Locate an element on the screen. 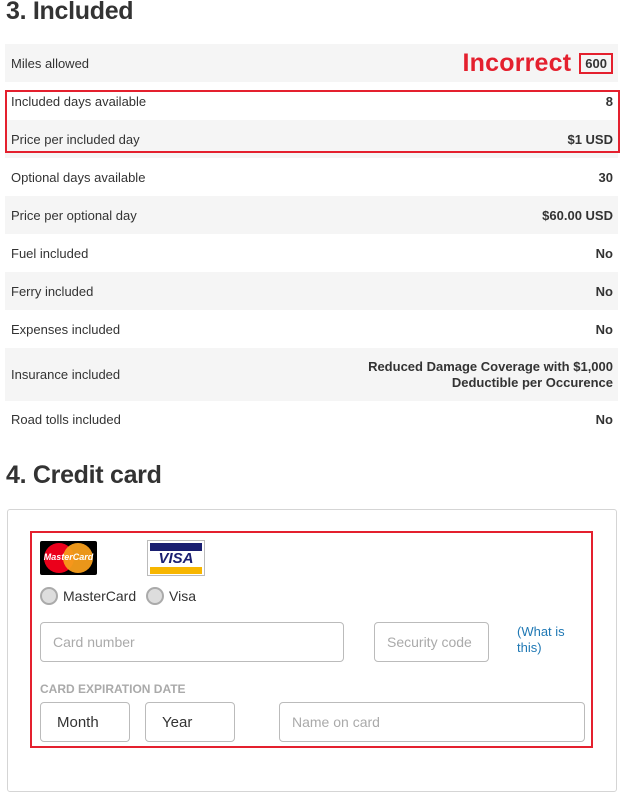  credit-card-section-title: 4. Credit card is located at coordinates (84, 475).